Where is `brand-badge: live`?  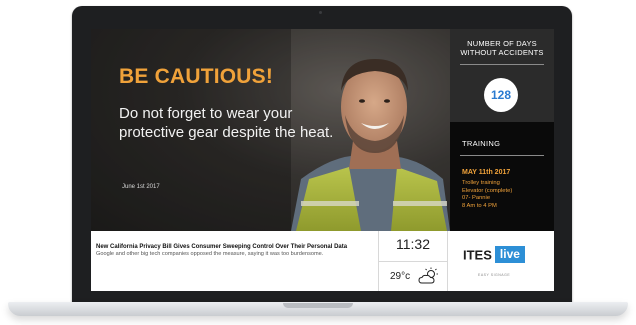
brand-badge: live is located at coordinates (509, 255).